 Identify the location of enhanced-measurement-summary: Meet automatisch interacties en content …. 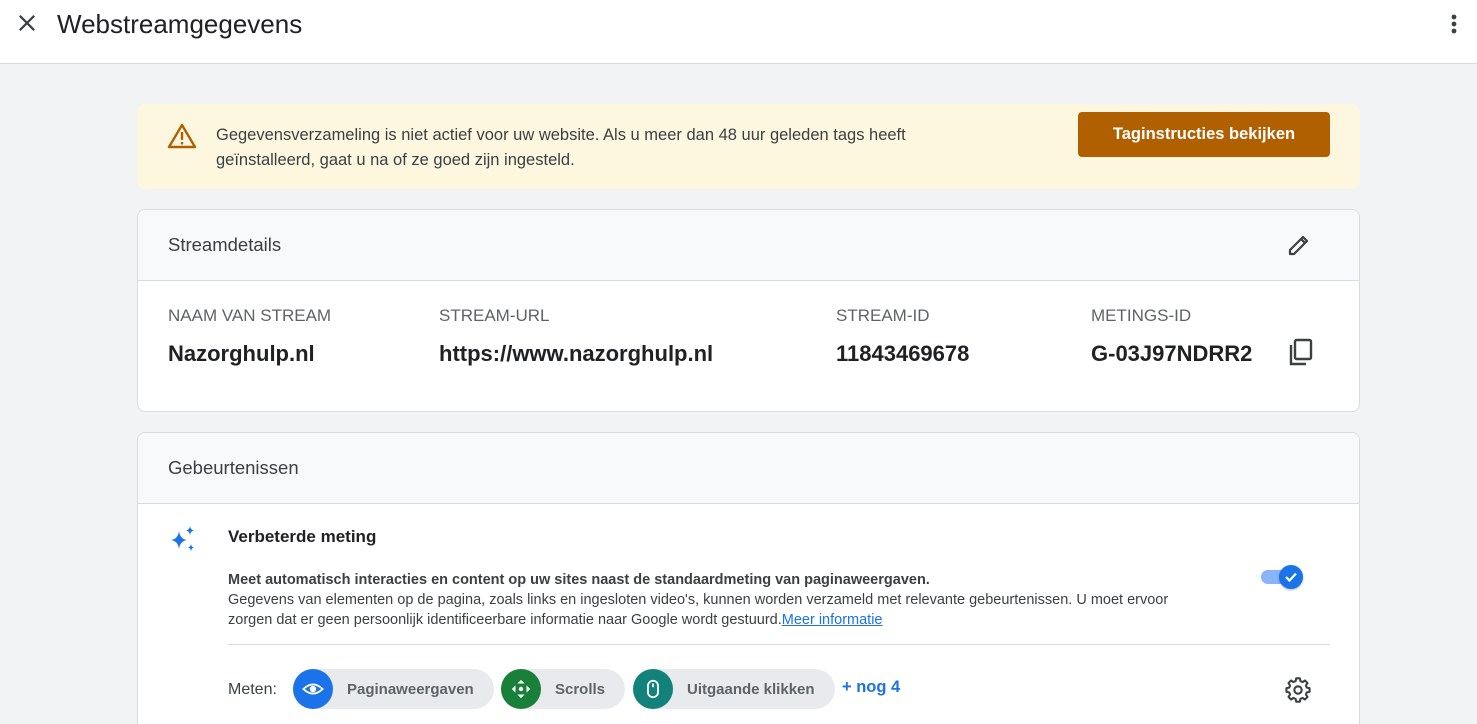
(579, 580).